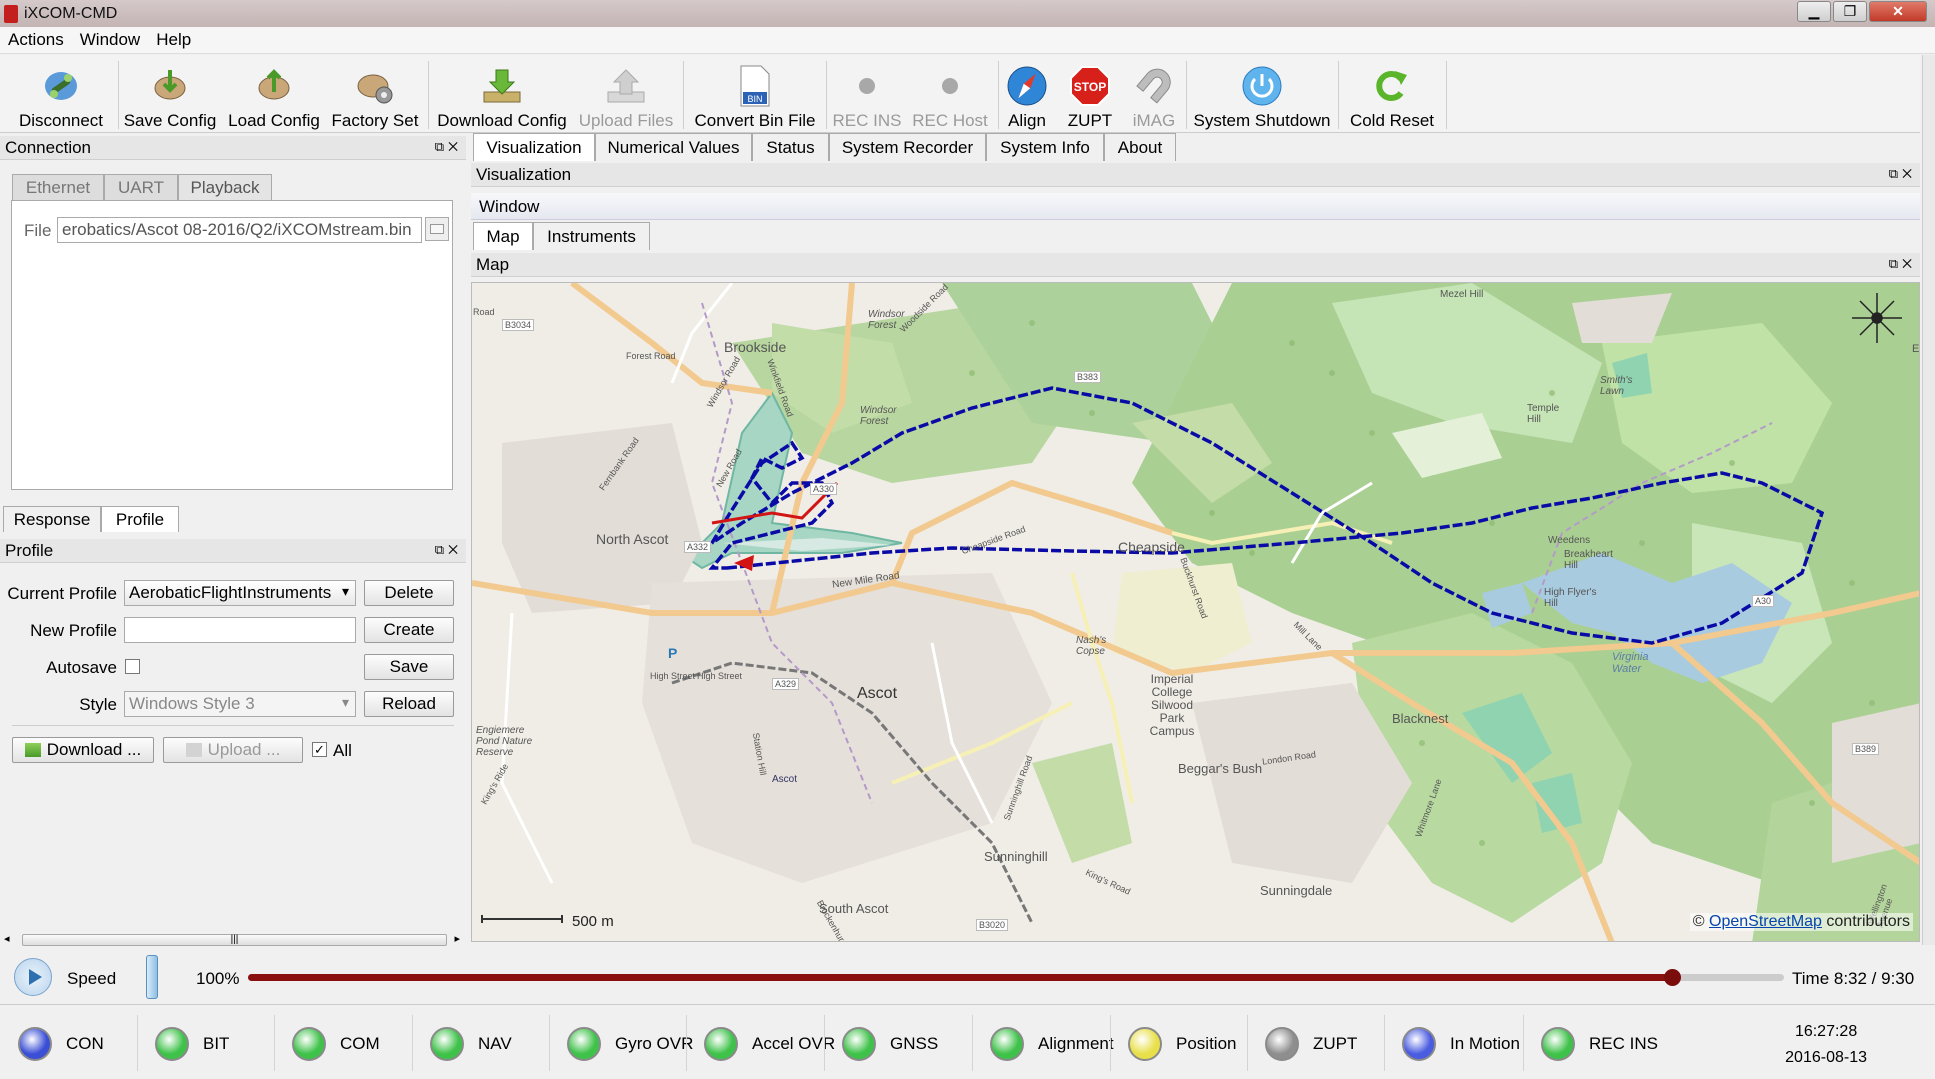  What do you see at coordinates (409, 630) in the screenshot?
I see `create-button: Create` at bounding box center [409, 630].